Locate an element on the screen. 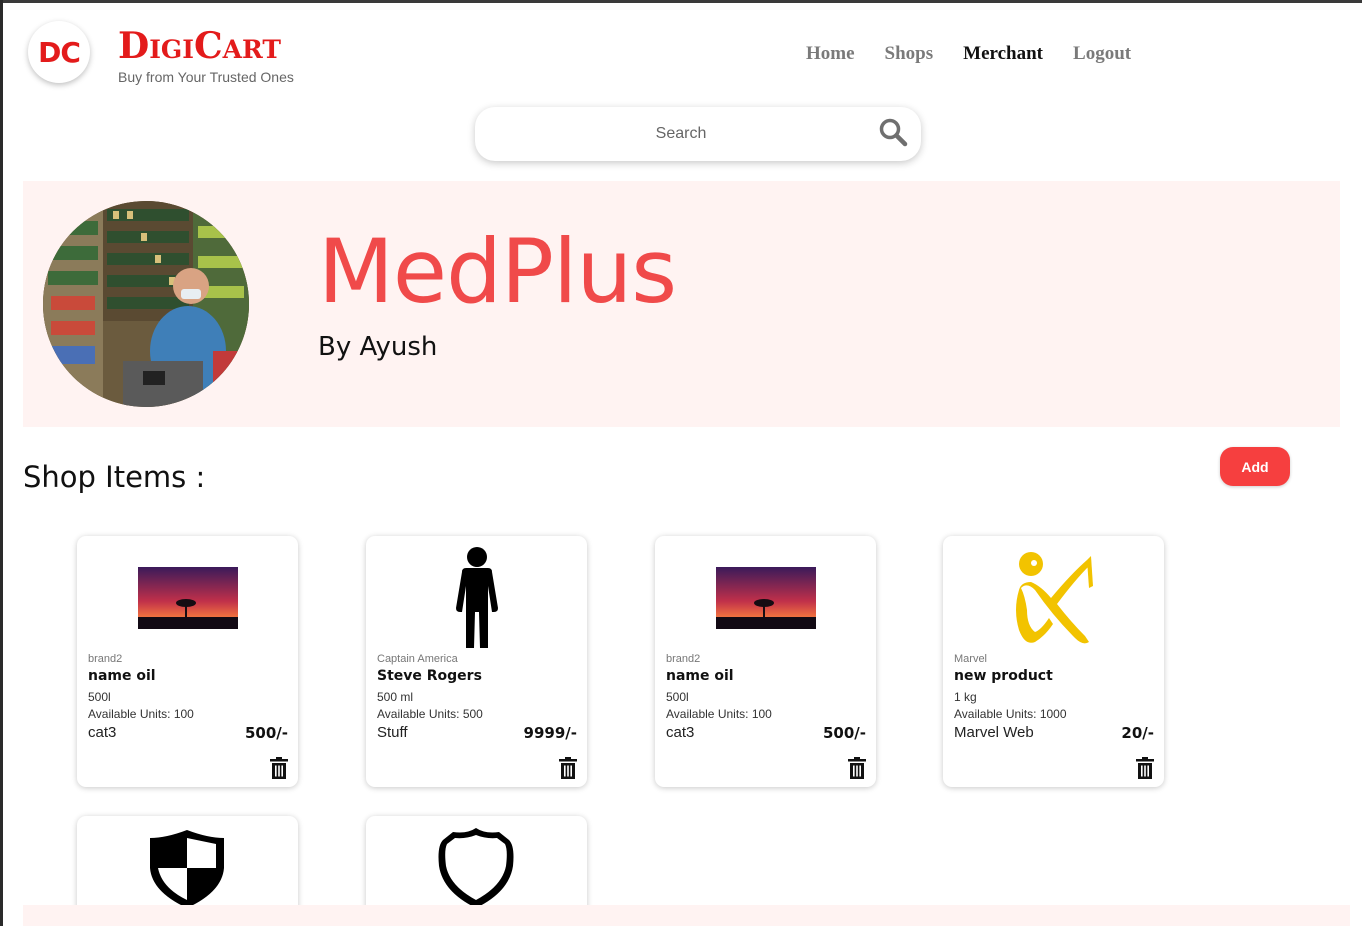  product-quantity: 500 ml is located at coordinates (395, 697).